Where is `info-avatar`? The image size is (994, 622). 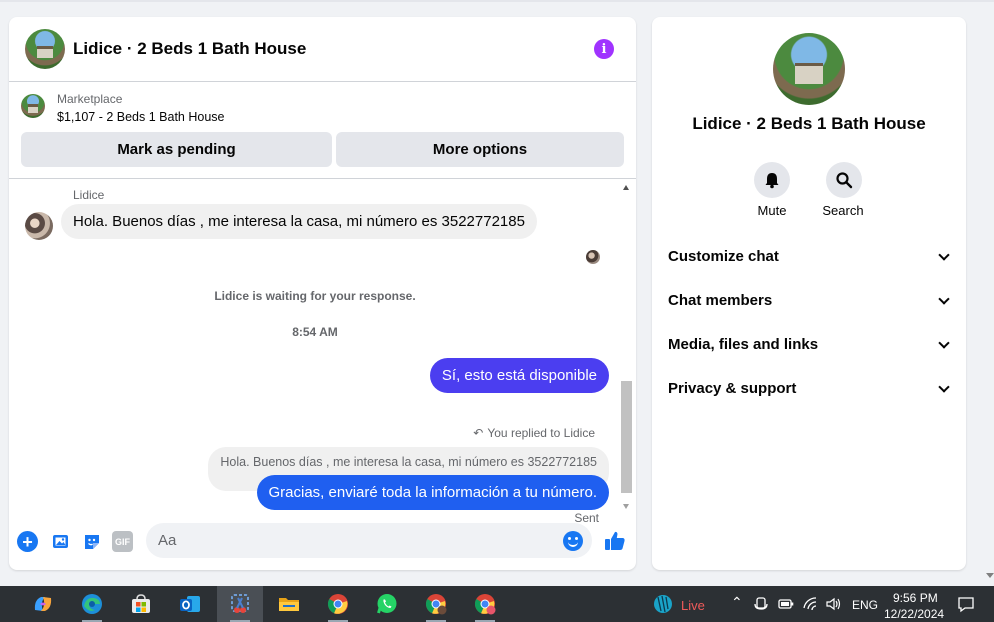 info-avatar is located at coordinates (809, 69).